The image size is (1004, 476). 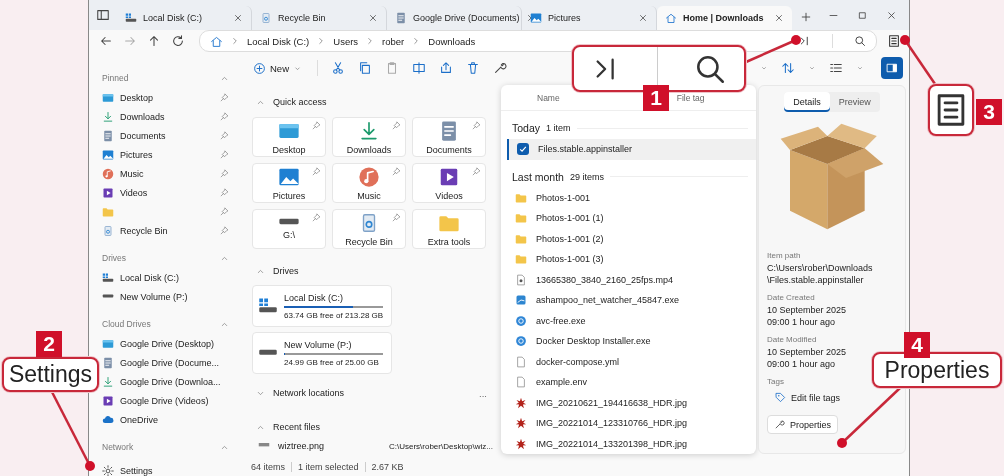 What do you see at coordinates (804, 397) in the screenshot?
I see `edit-tags-button: Edit file tags` at bounding box center [804, 397].